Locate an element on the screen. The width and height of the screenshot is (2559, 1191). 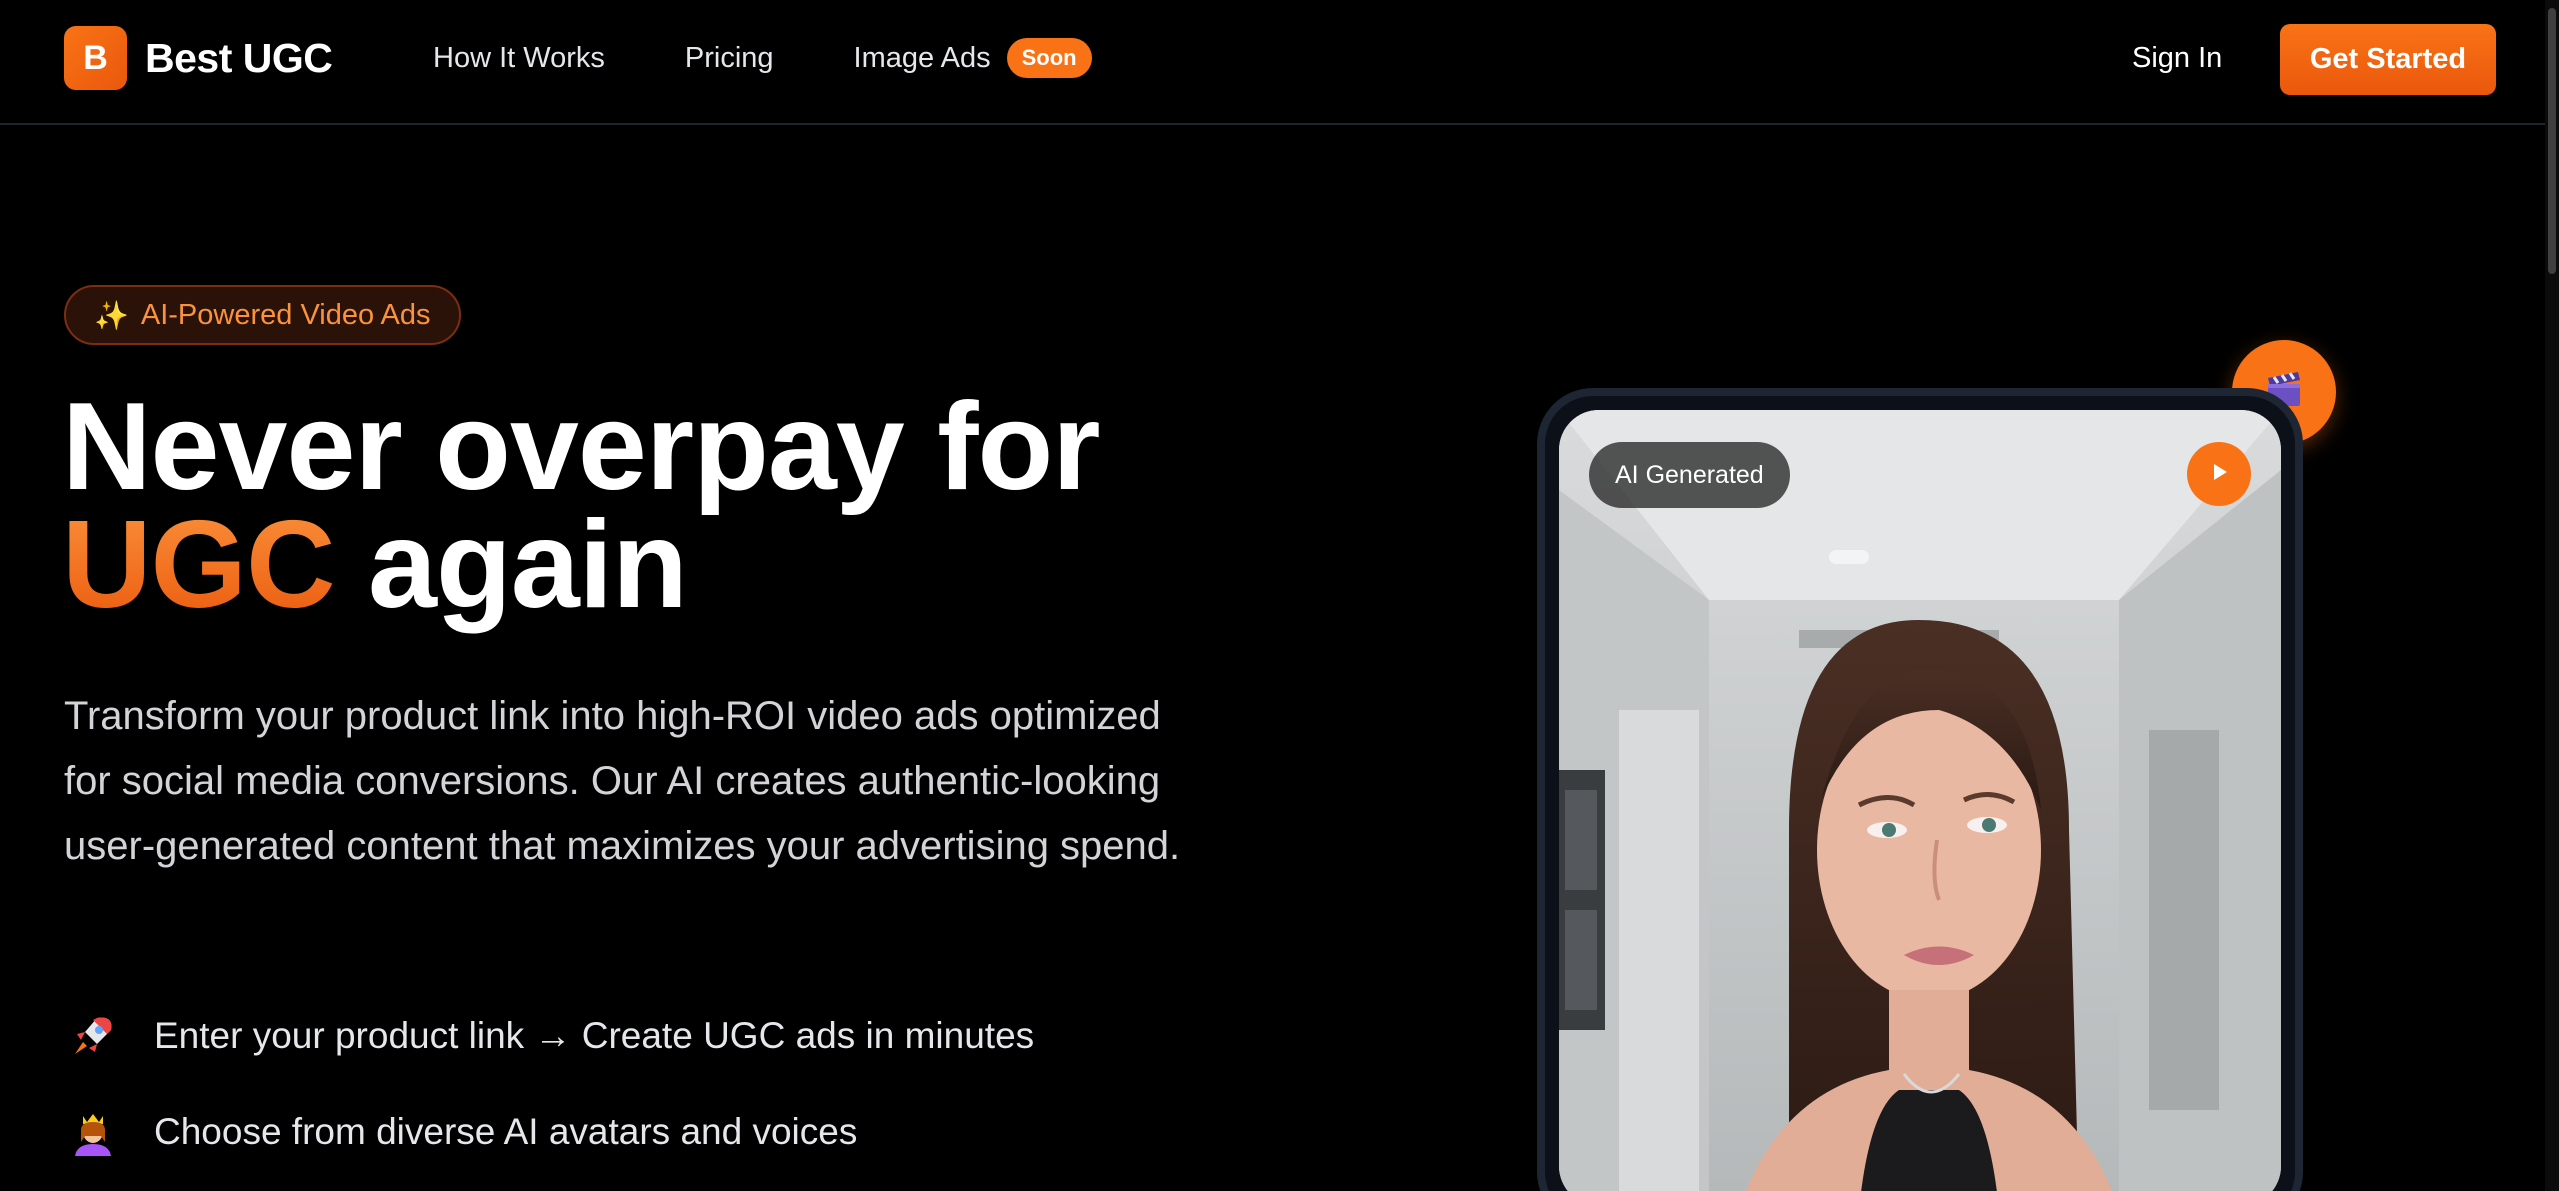
logo-mark: B is located at coordinates (95, 58).